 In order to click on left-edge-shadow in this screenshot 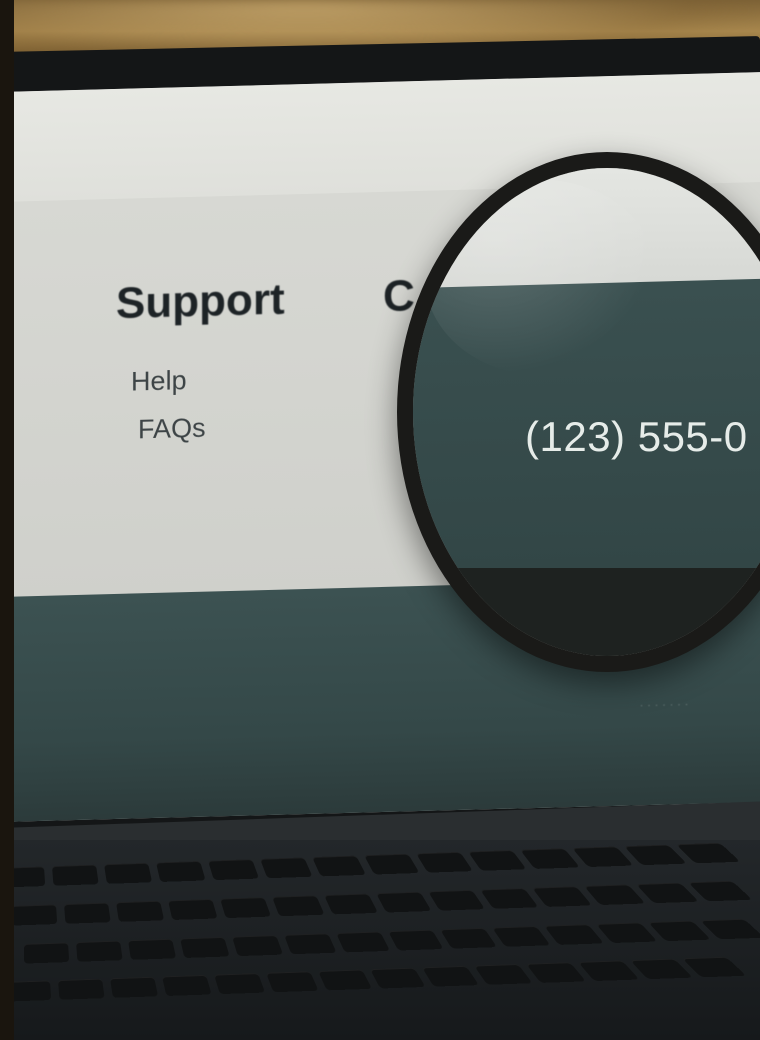, I will do `click(7, 520)`.